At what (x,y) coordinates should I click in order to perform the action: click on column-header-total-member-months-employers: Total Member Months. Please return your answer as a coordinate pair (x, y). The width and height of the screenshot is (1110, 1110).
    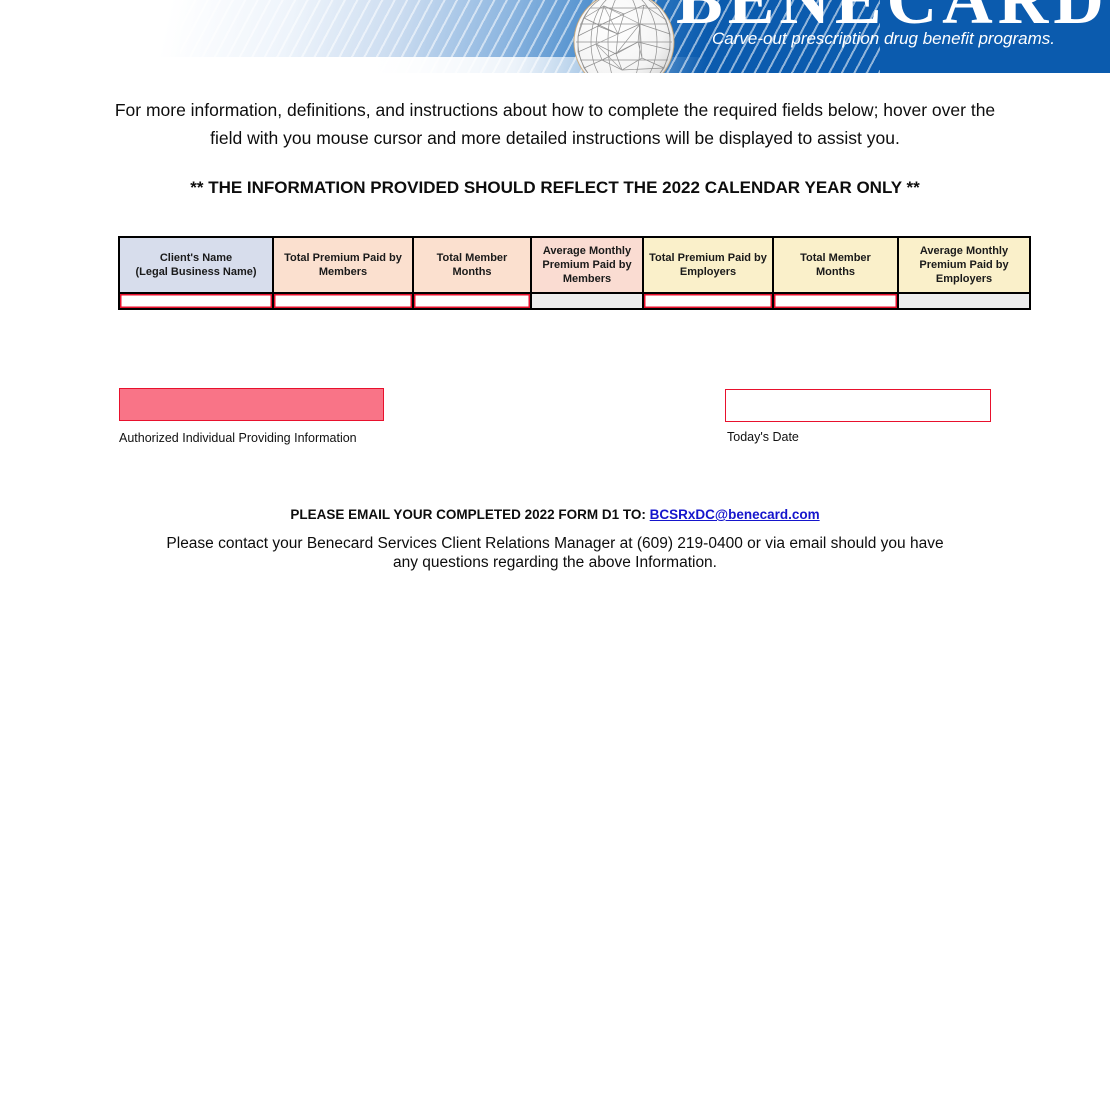
    Looking at the image, I should click on (835, 265).